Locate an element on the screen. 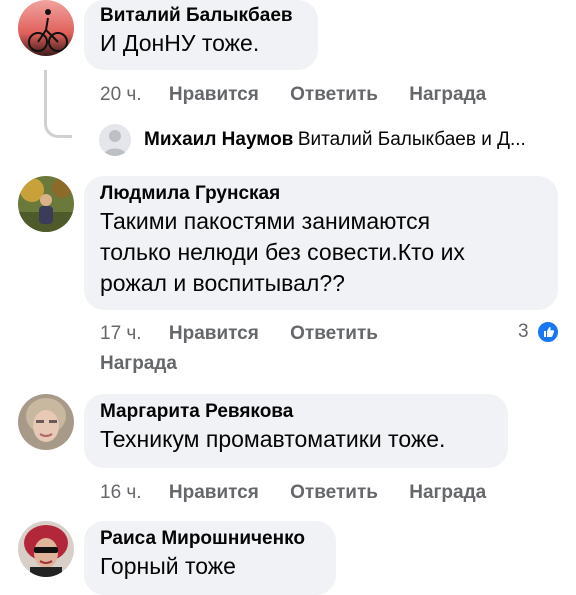 This screenshot has width=576, height=595. reply-author: Михаил Наумов is located at coordinates (218, 139).